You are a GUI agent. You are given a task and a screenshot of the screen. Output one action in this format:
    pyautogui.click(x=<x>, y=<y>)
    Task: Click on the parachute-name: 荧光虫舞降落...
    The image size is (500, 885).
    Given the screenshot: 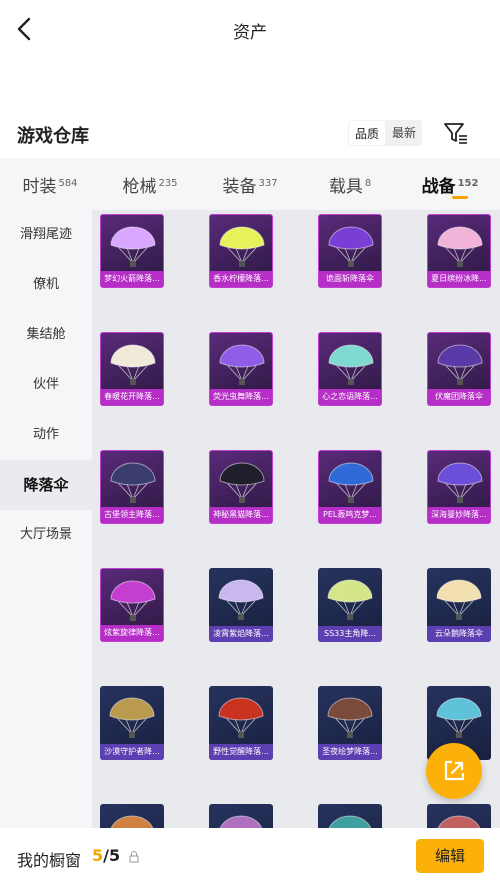 What is the action you would take?
    pyautogui.click(x=241, y=397)
    